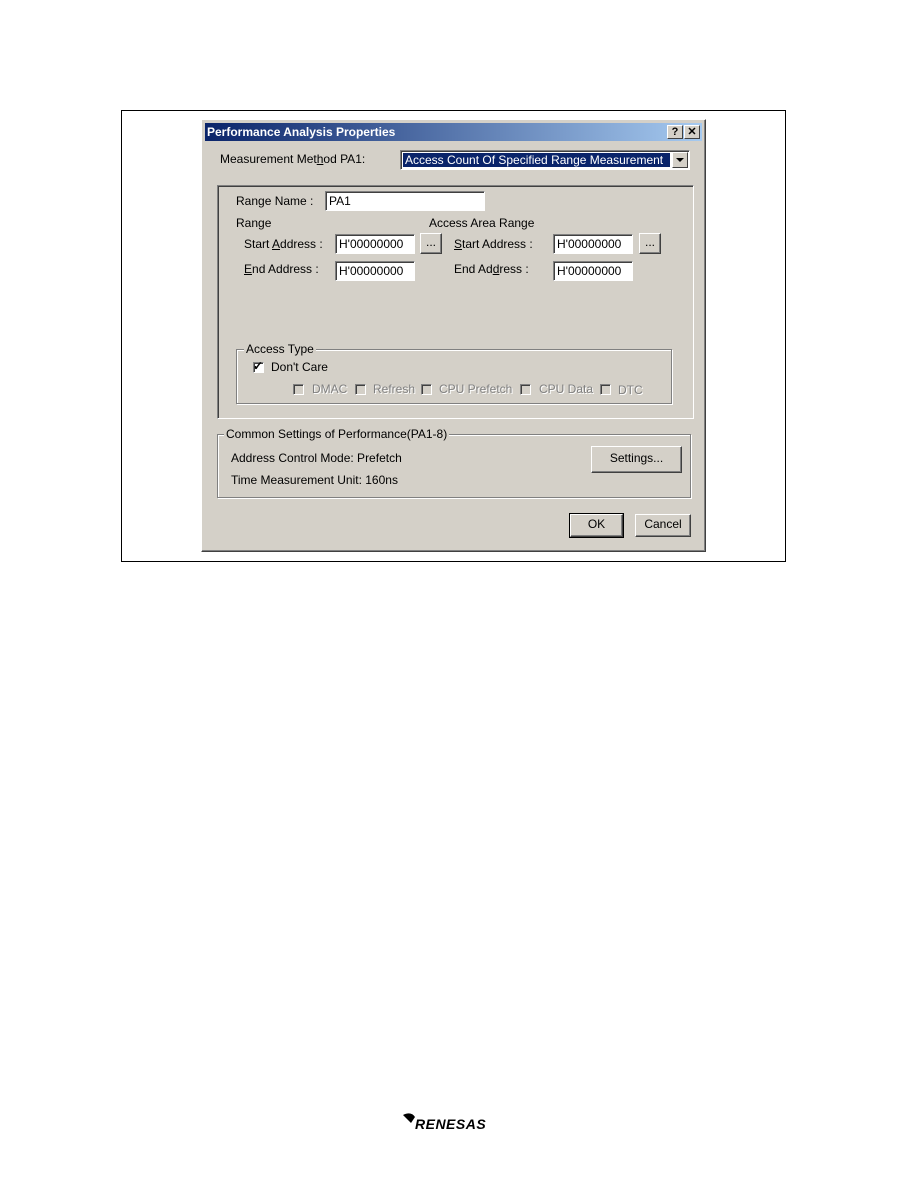  Describe the element at coordinates (299, 367) in the screenshot. I see `dont-care-label: Don't Care` at that location.